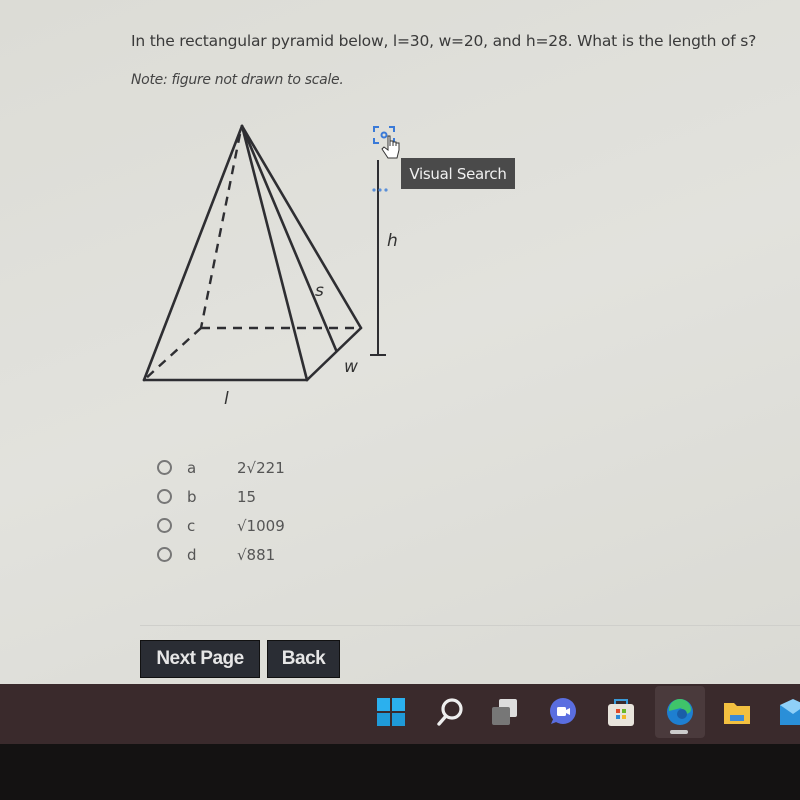 This screenshot has width=800, height=800. Describe the element at coordinates (193, 253) in the screenshot. I see `edge-left` at that location.